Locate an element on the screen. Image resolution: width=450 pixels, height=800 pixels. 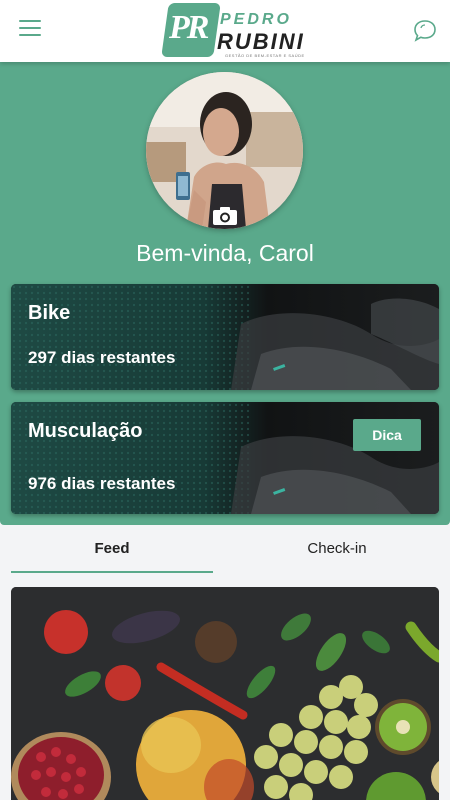
logo-tagline: GESTÃO DE BEM-ESTAR E SAÚDE is located at coordinates (265, 55).